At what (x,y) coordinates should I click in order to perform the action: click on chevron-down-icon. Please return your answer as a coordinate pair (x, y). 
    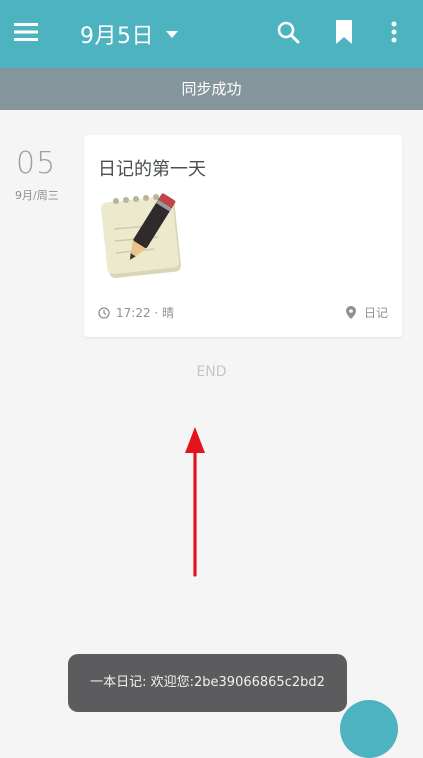
    Looking at the image, I should click on (172, 34).